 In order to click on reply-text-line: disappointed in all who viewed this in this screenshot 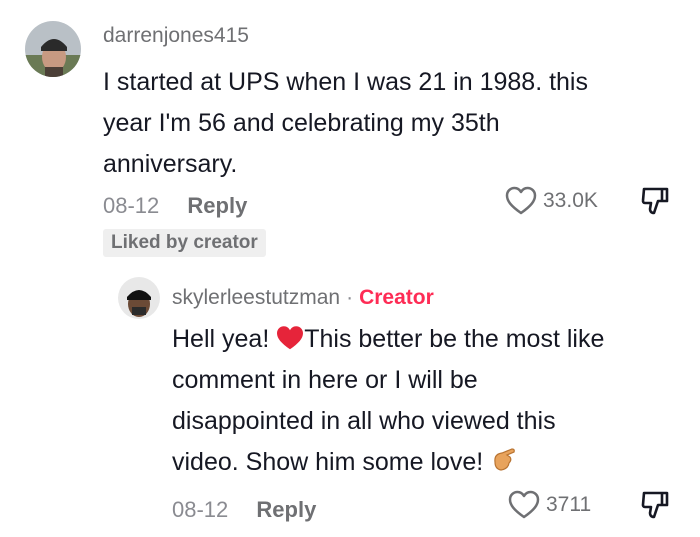, I will do `click(364, 421)`.